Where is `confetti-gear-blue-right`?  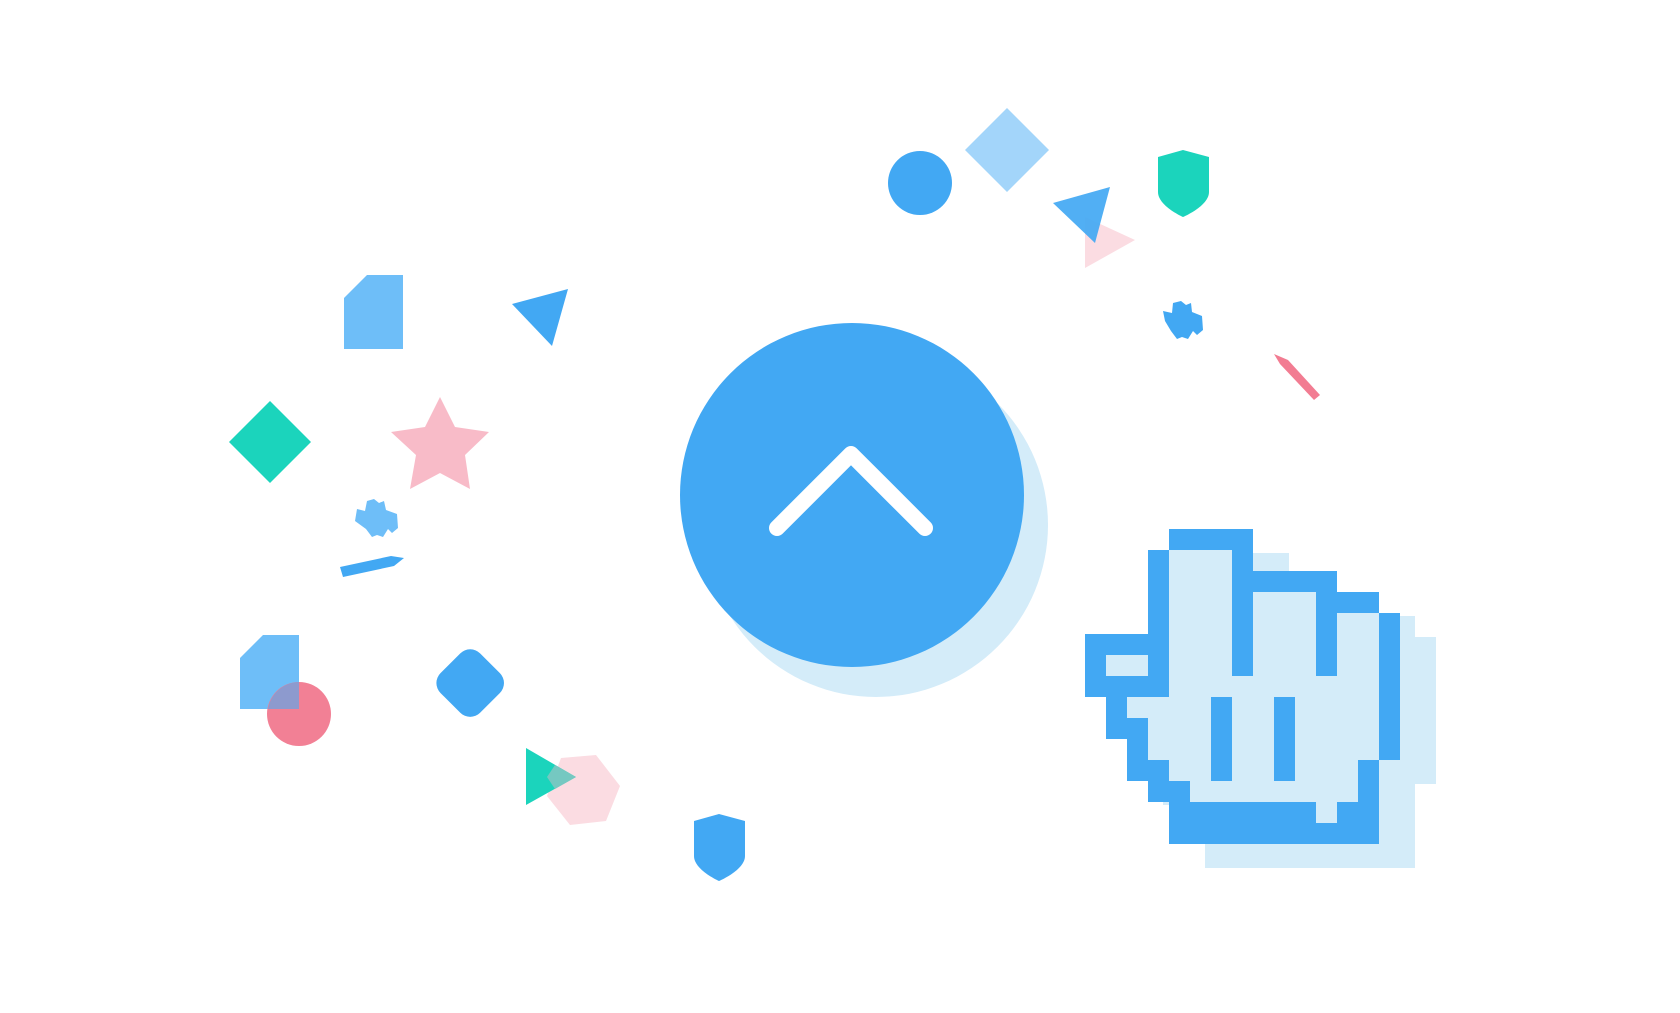
confetti-gear-blue-right is located at coordinates (1183, 320).